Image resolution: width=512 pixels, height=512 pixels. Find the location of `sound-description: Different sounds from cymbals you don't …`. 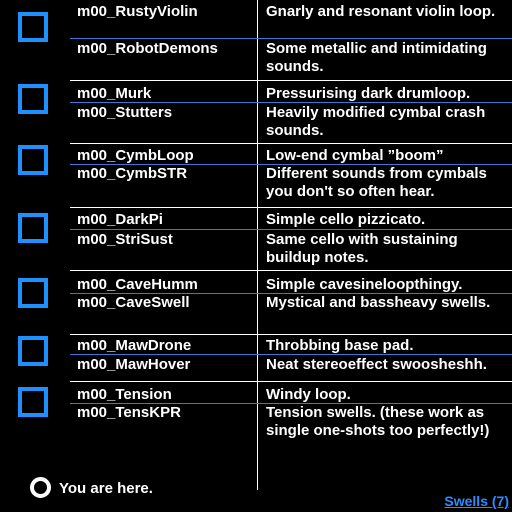

sound-description: Different sounds from cymbals you don't … is located at coordinates (376, 182).